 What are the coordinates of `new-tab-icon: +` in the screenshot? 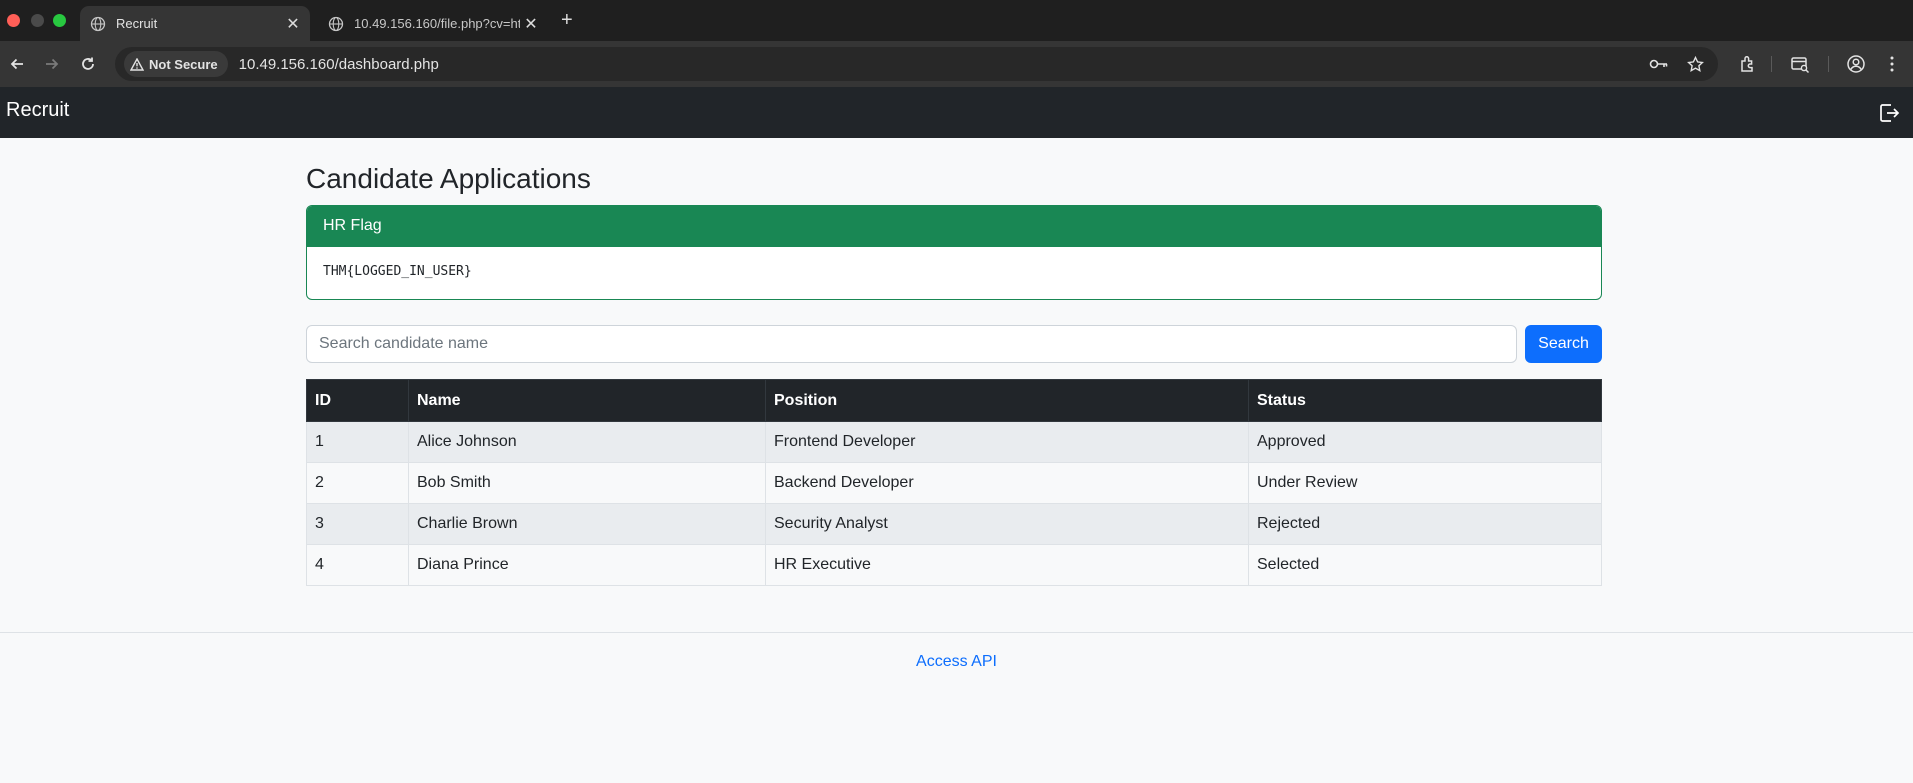 It's located at (567, 20).